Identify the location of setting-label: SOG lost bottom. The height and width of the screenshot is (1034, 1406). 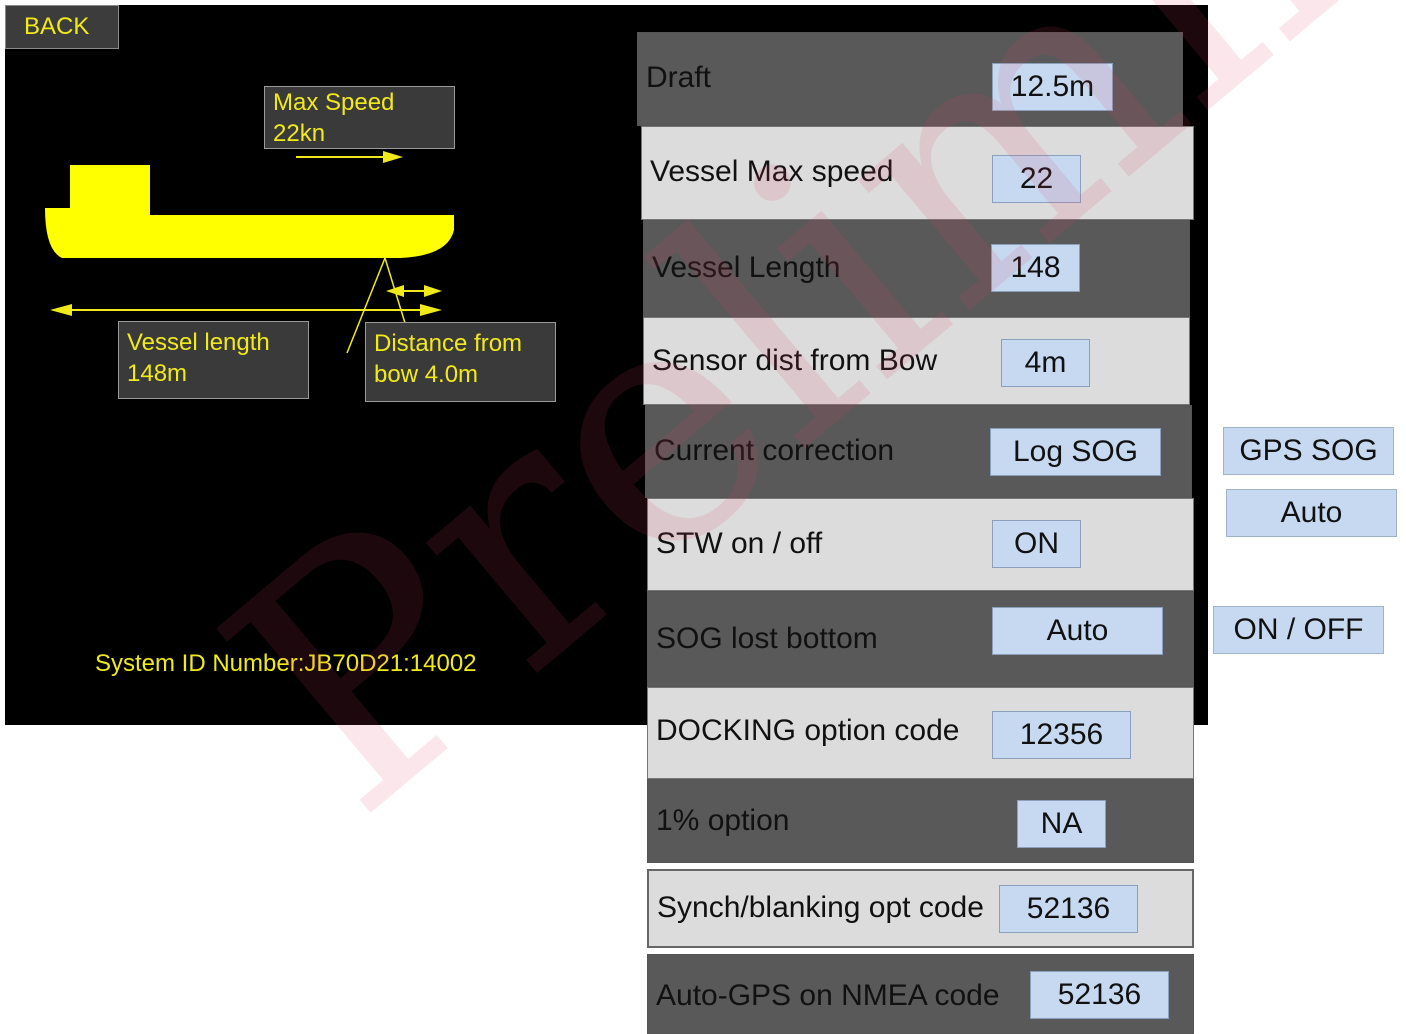
(767, 638).